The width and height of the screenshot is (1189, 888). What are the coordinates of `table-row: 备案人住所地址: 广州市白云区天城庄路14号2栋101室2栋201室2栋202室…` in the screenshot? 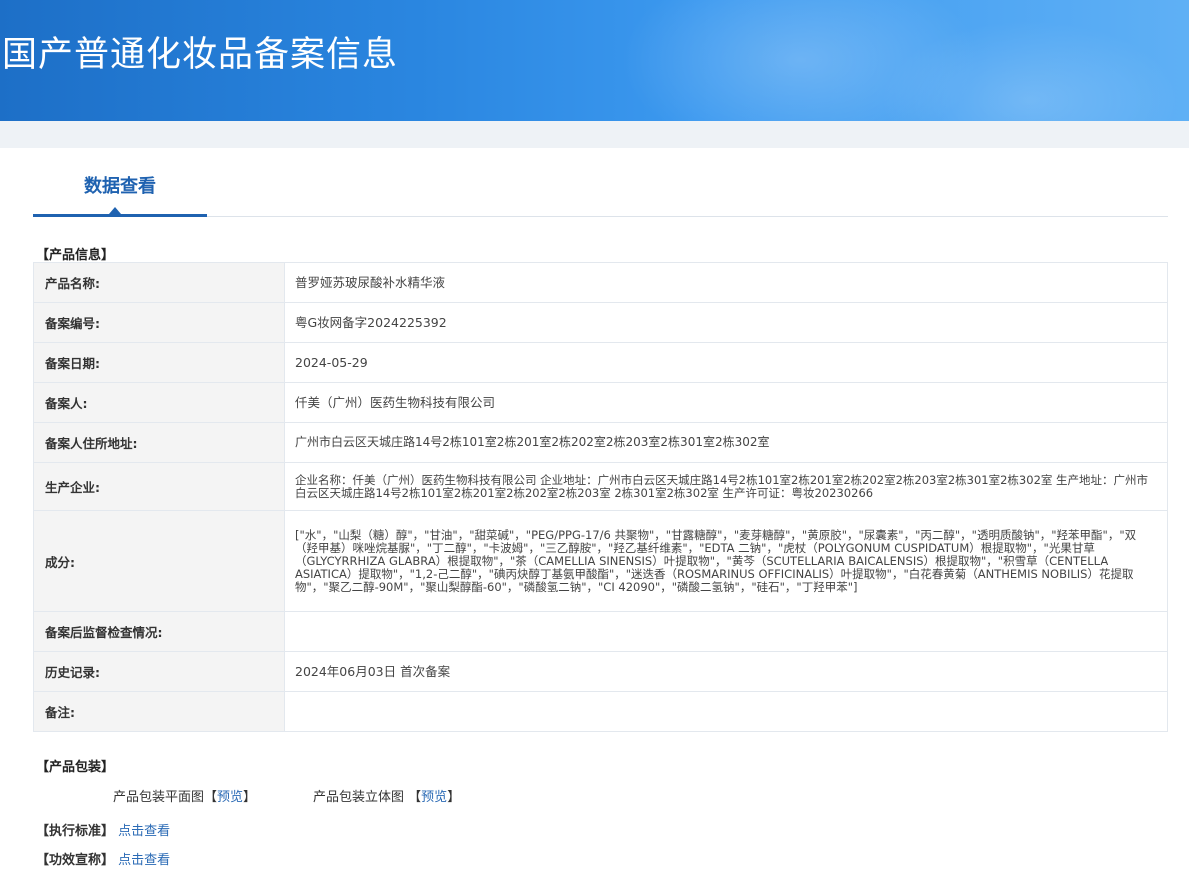 It's located at (600, 442).